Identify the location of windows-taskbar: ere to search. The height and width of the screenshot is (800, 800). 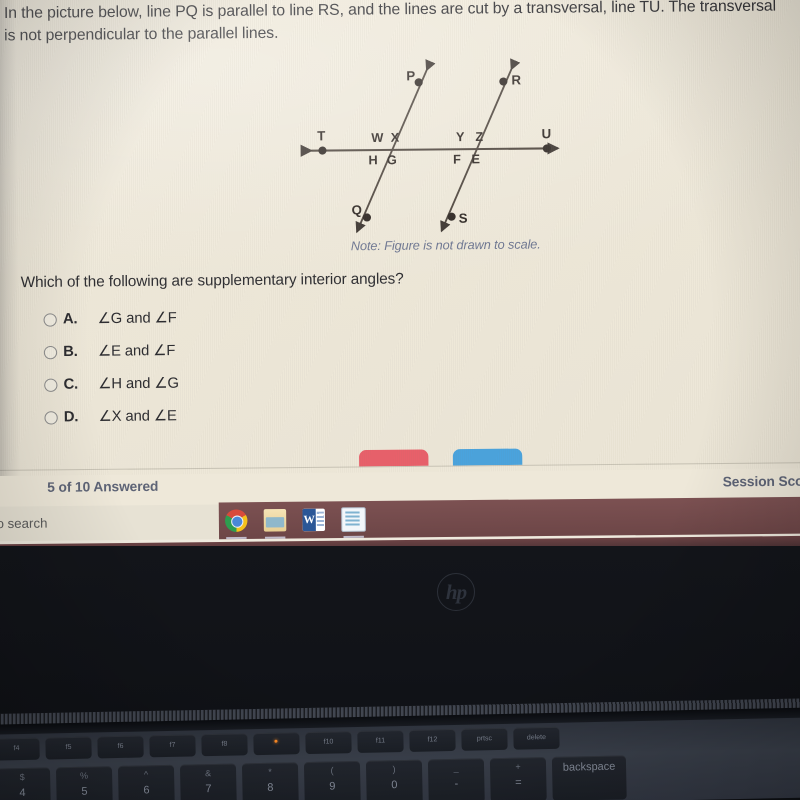
(400, 519).